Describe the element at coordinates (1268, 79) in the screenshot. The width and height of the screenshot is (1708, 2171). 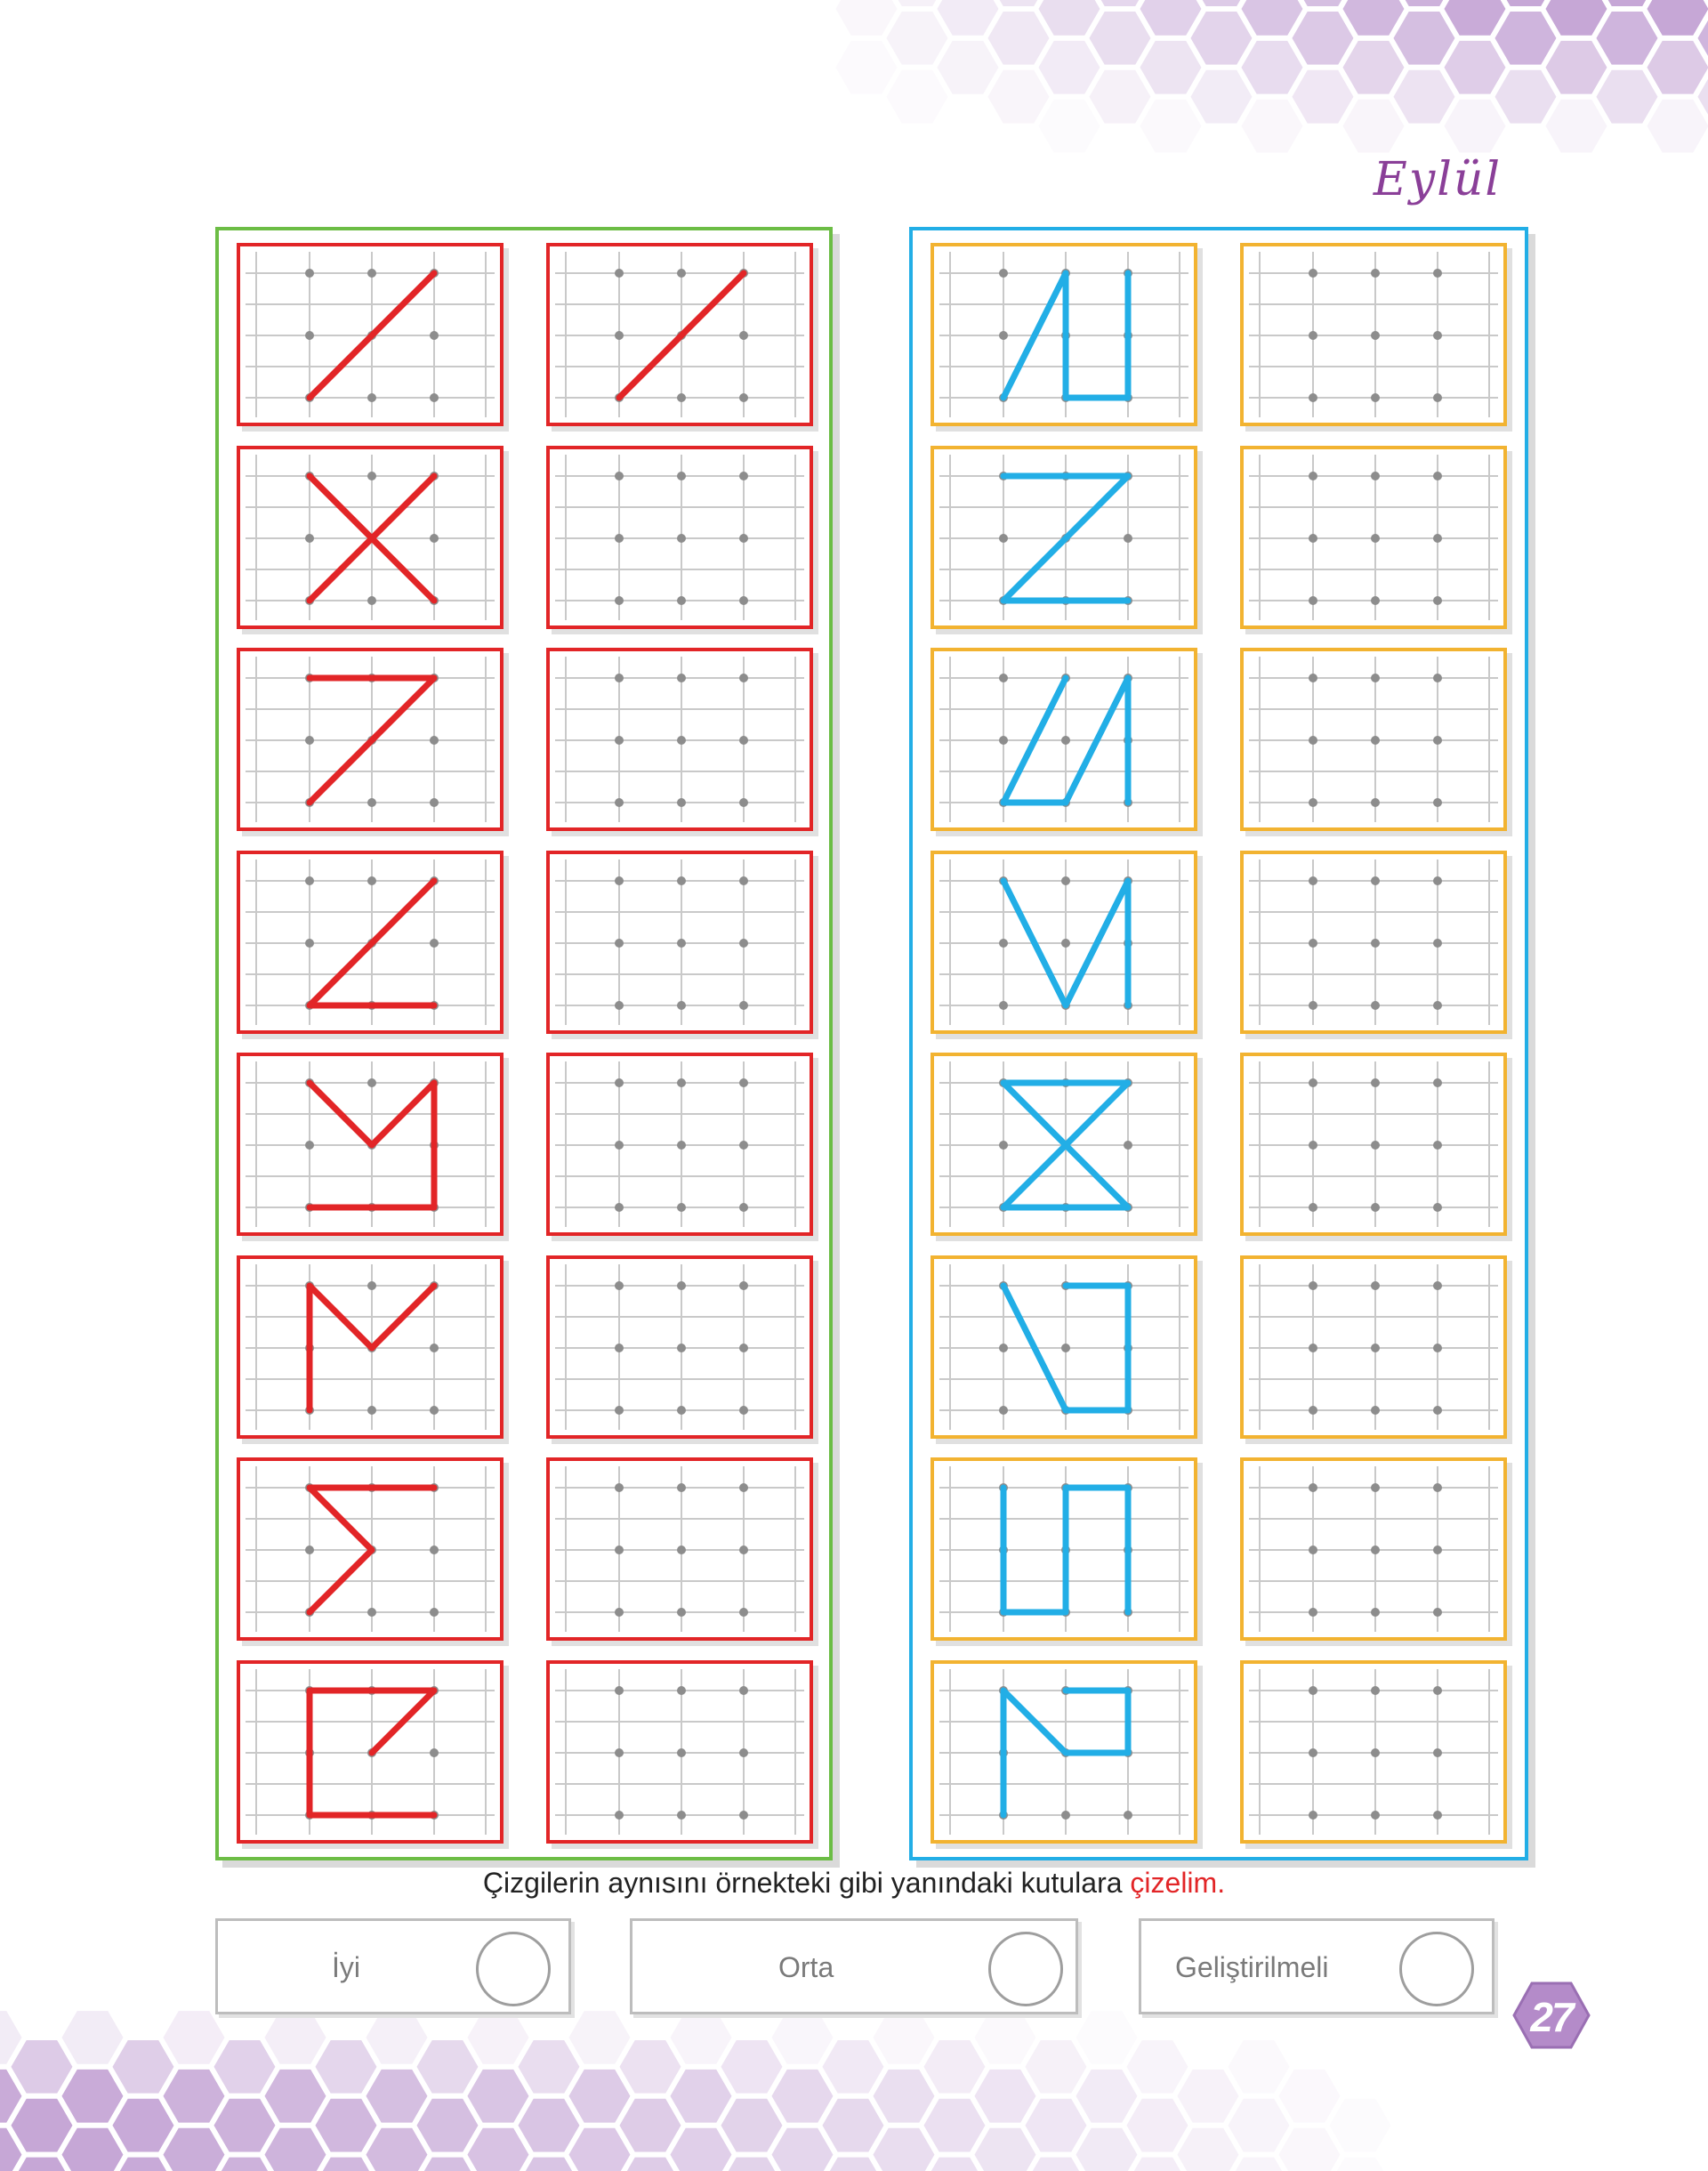
I see `hexagon-pattern-top` at that location.